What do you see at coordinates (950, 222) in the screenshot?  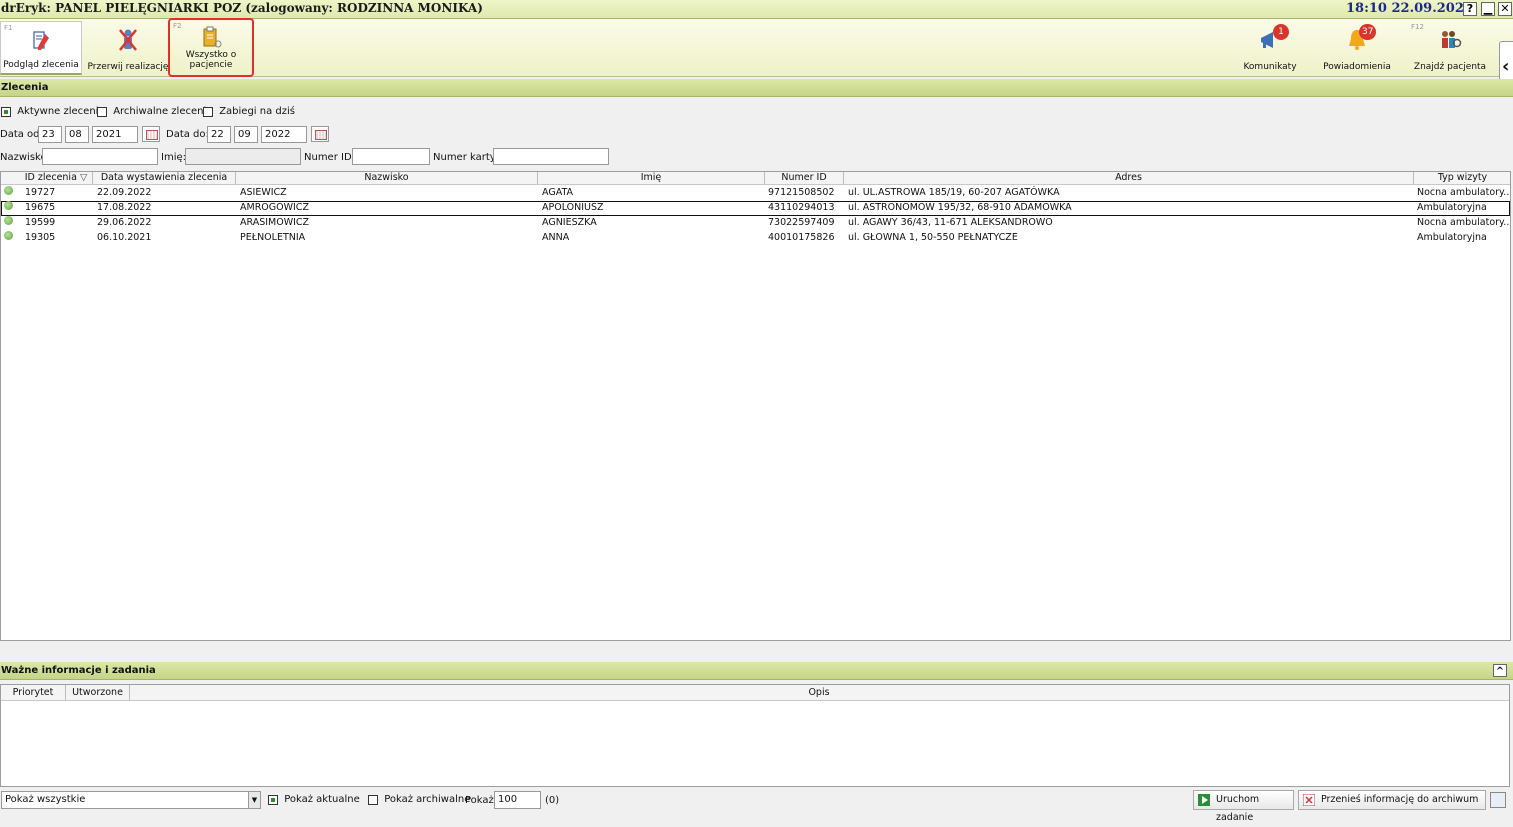 I see `cell-address: ul. AGAWY 36/43, 11-671 ALEKSANDROWO` at bounding box center [950, 222].